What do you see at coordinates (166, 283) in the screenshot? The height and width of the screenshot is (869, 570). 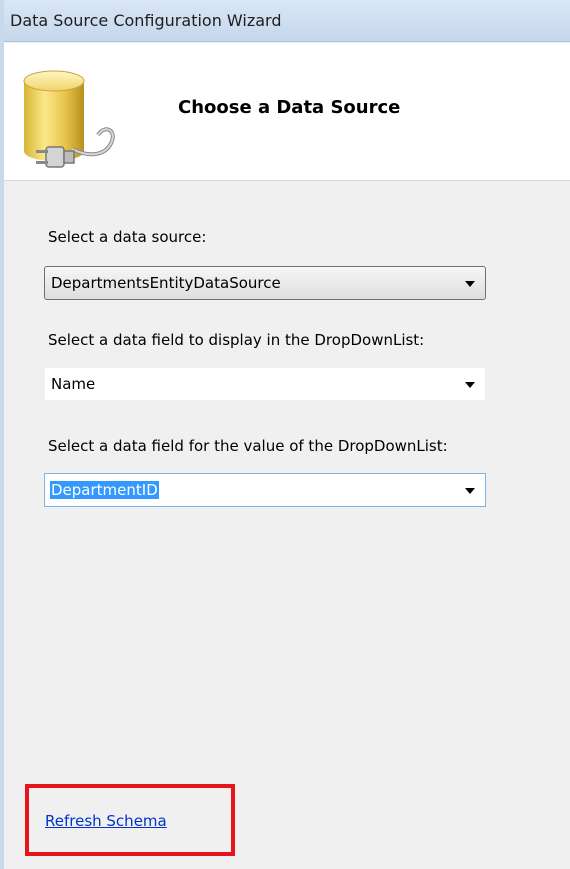 I see `data-source-value: DepartmentsEntityDataSource` at bounding box center [166, 283].